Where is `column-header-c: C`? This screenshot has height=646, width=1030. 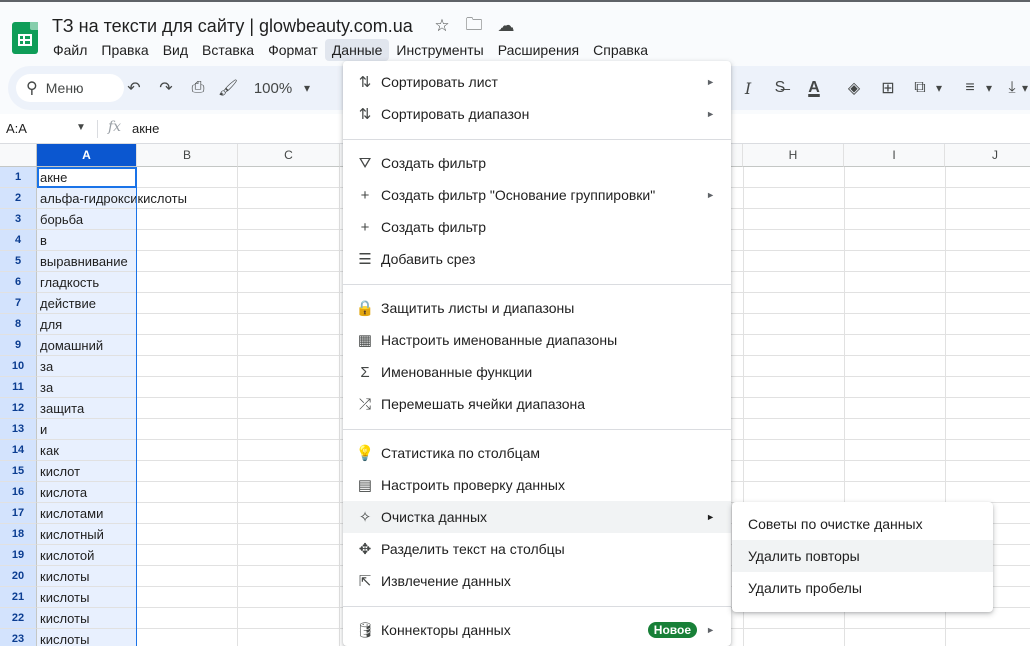 column-header-c: C is located at coordinates (289, 155).